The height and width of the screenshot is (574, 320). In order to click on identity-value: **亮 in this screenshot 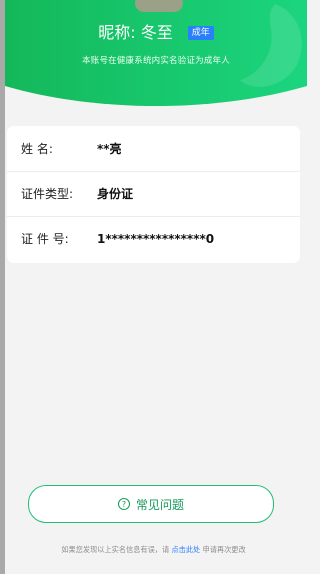, I will do `click(109, 149)`.